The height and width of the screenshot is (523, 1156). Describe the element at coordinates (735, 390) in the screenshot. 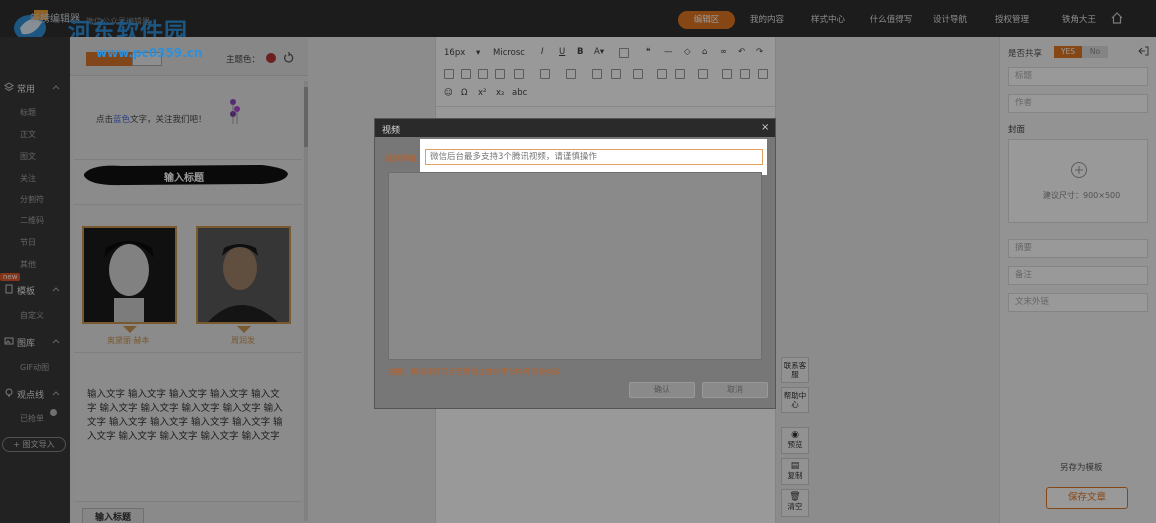

I see `cancel-button: 取消` at that location.